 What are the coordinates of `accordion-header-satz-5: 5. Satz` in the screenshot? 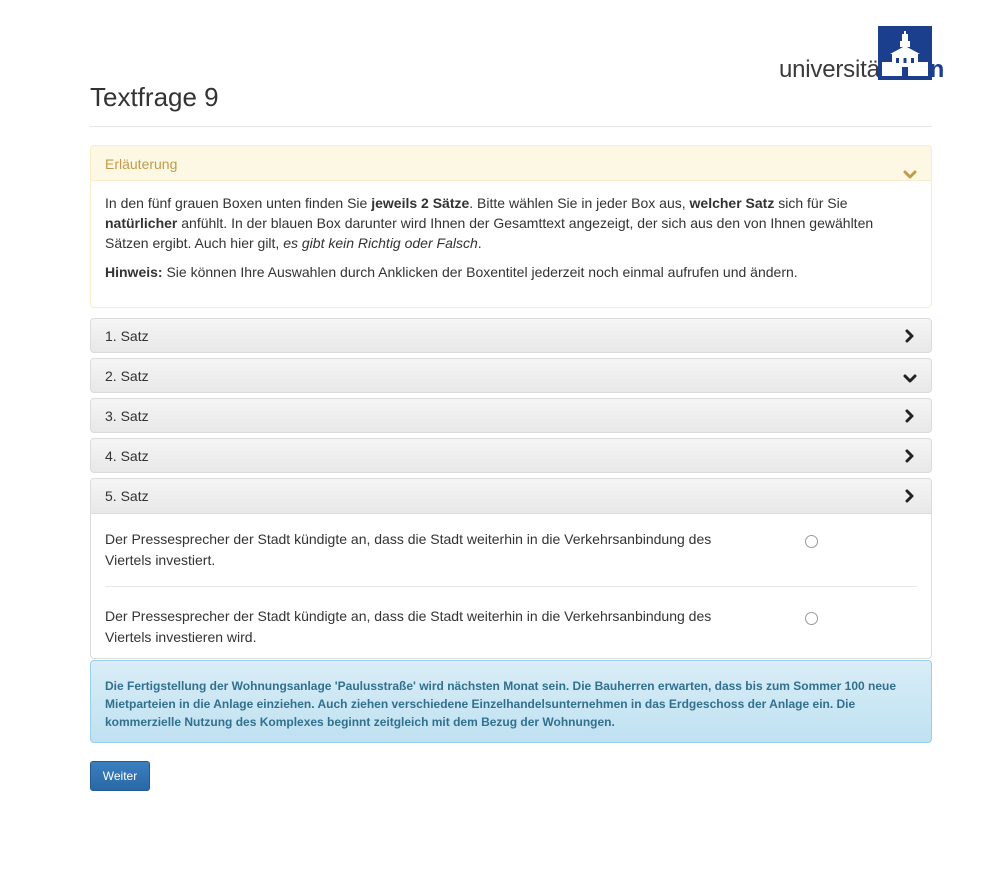 It's located at (511, 496).